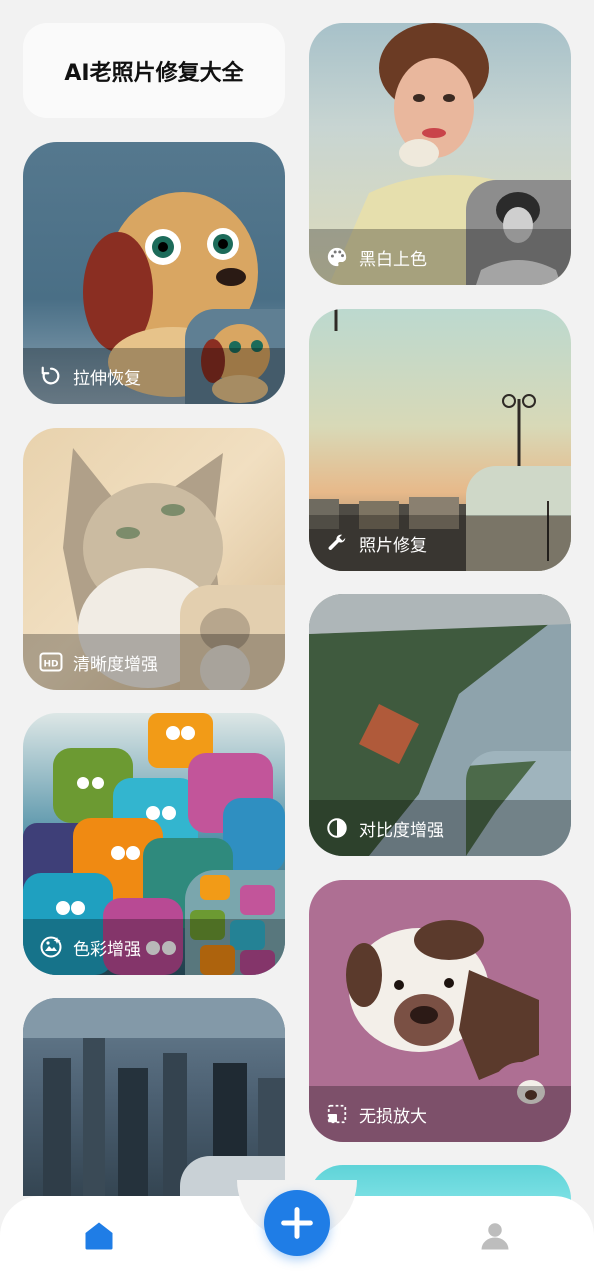 Image resolution: width=594 pixels, height=1280 pixels. Describe the element at coordinates (107, 378) in the screenshot. I see `feature-label: 拉伸恢复` at that location.